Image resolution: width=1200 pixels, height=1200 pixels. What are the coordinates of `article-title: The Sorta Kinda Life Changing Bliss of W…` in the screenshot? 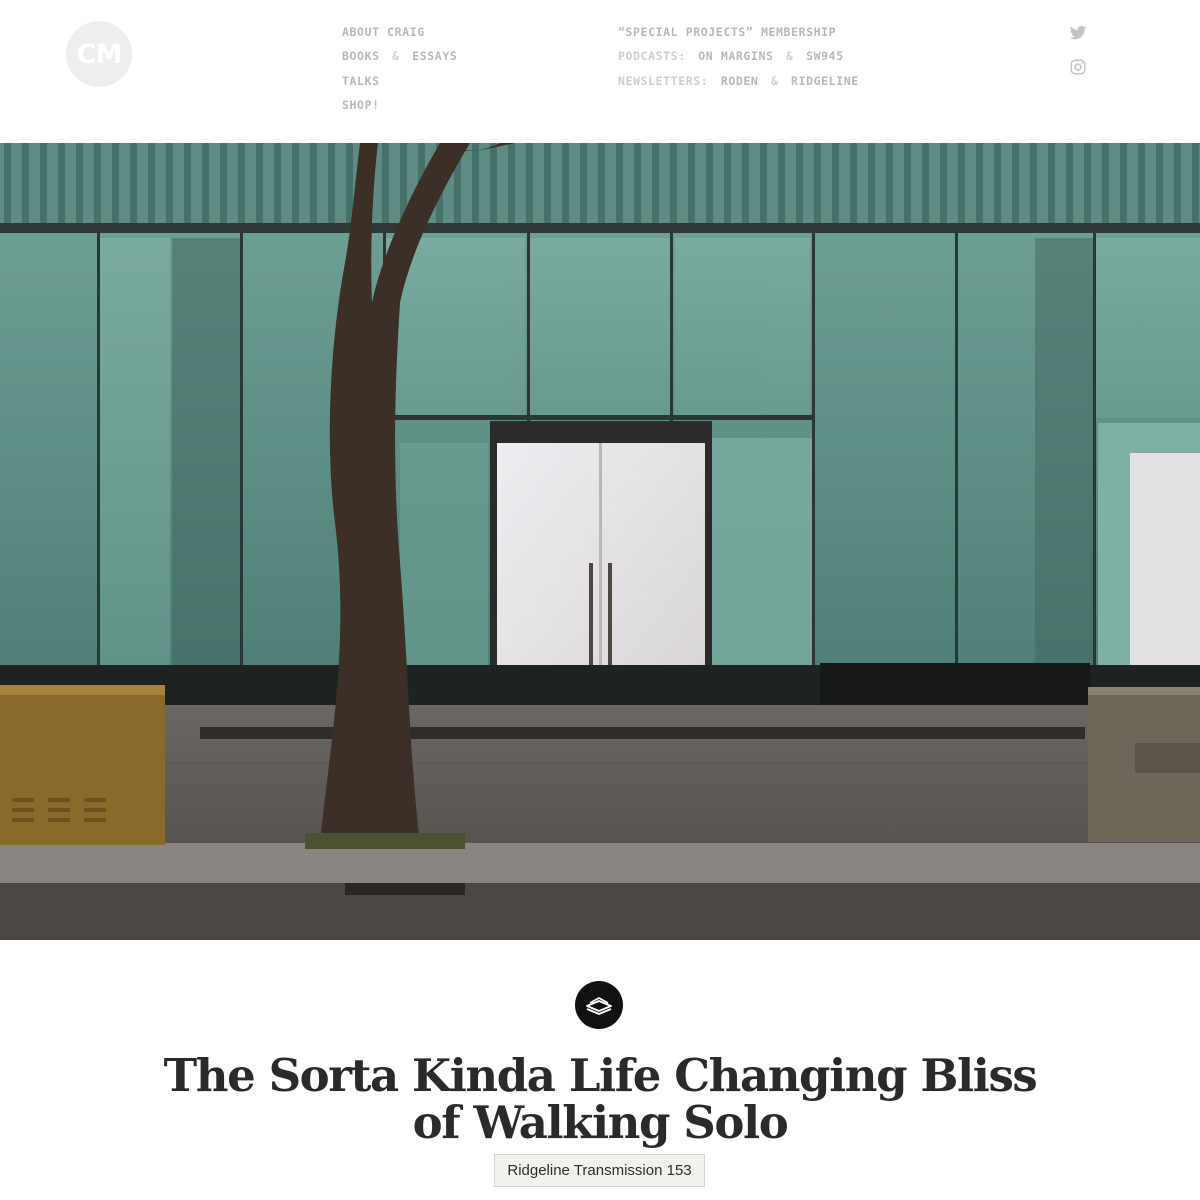 It's located at (600, 1099).